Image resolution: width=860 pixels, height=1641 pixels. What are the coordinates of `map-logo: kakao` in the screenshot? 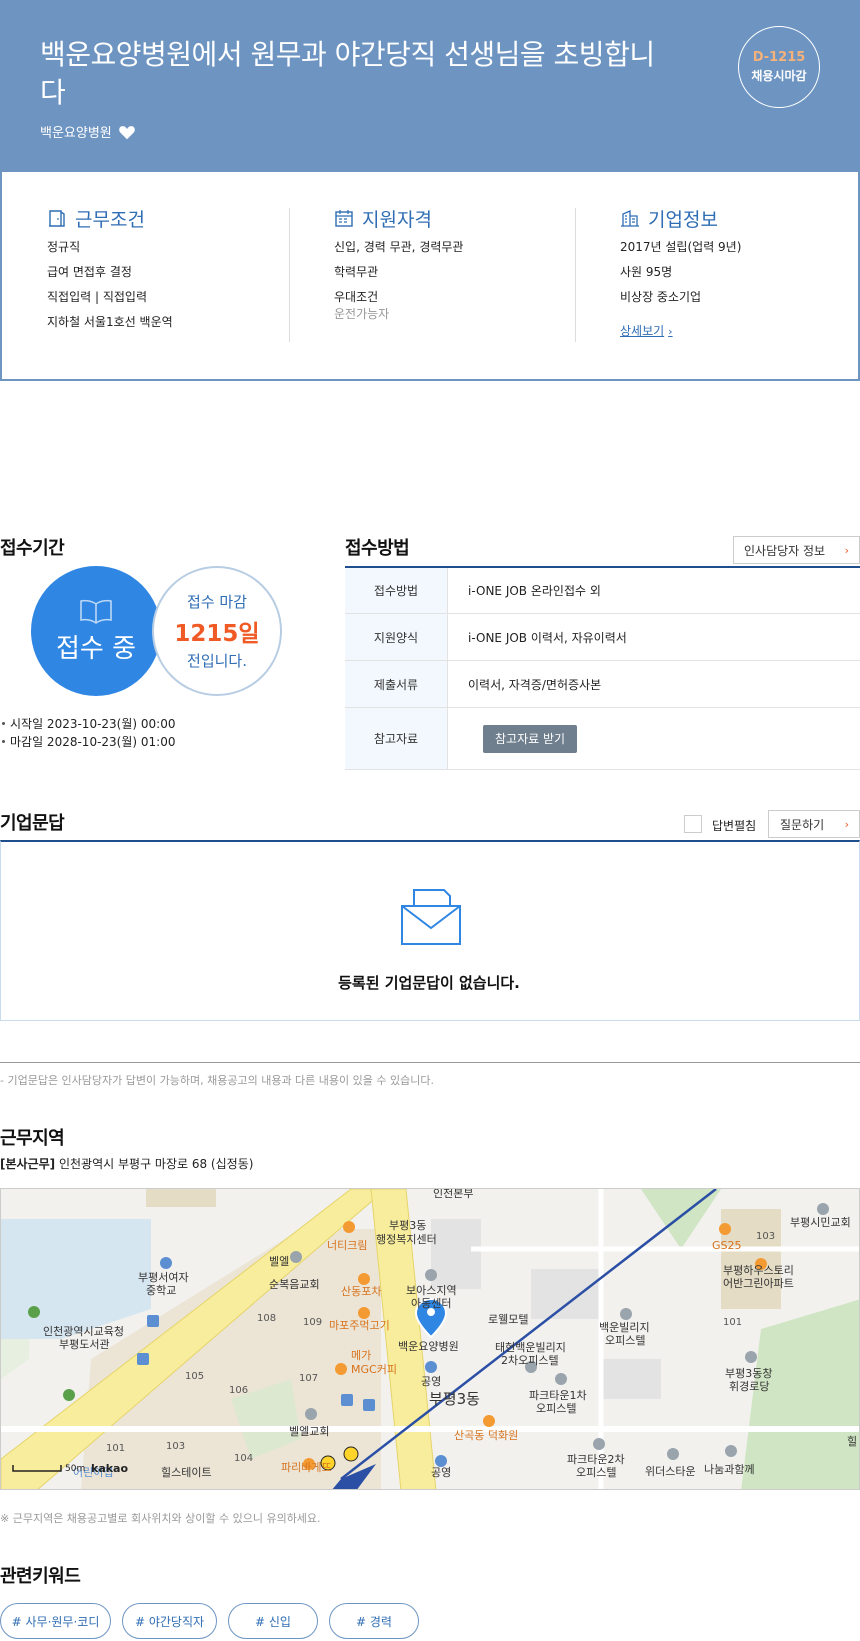 It's located at (109, 1468).